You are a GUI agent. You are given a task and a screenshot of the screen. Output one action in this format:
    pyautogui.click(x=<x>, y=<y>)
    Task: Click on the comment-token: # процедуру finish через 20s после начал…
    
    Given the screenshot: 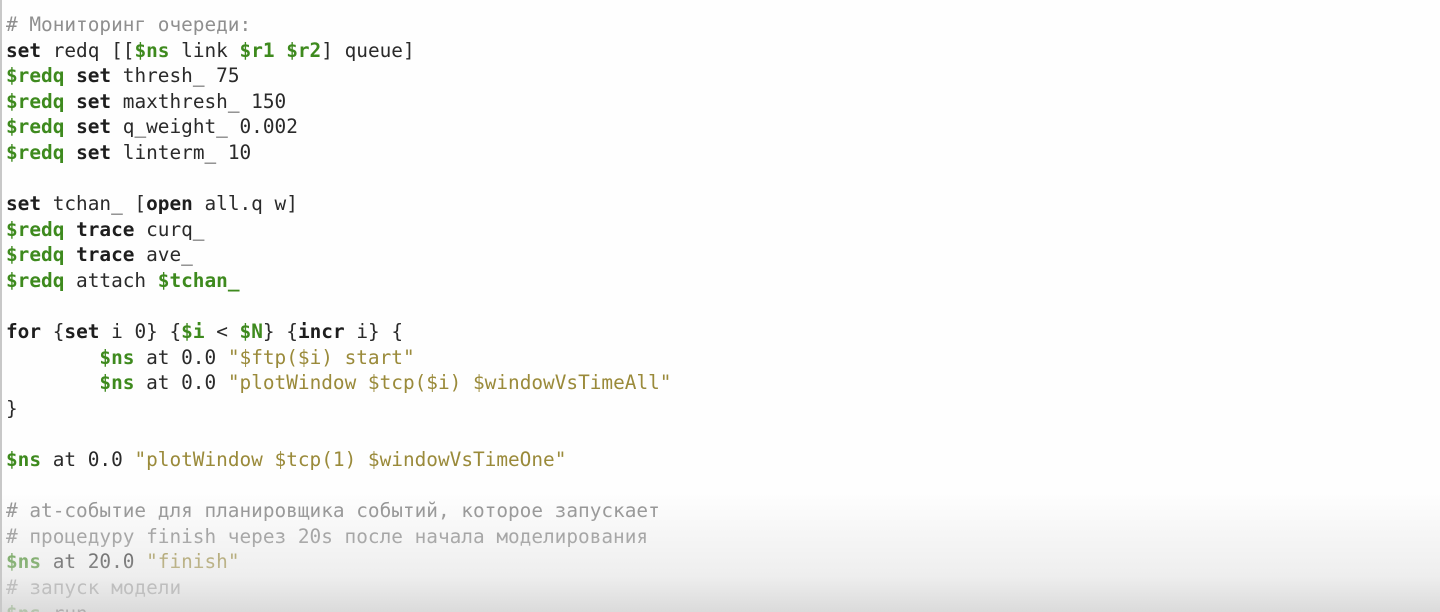 What is the action you would take?
    pyautogui.click(x=327, y=536)
    